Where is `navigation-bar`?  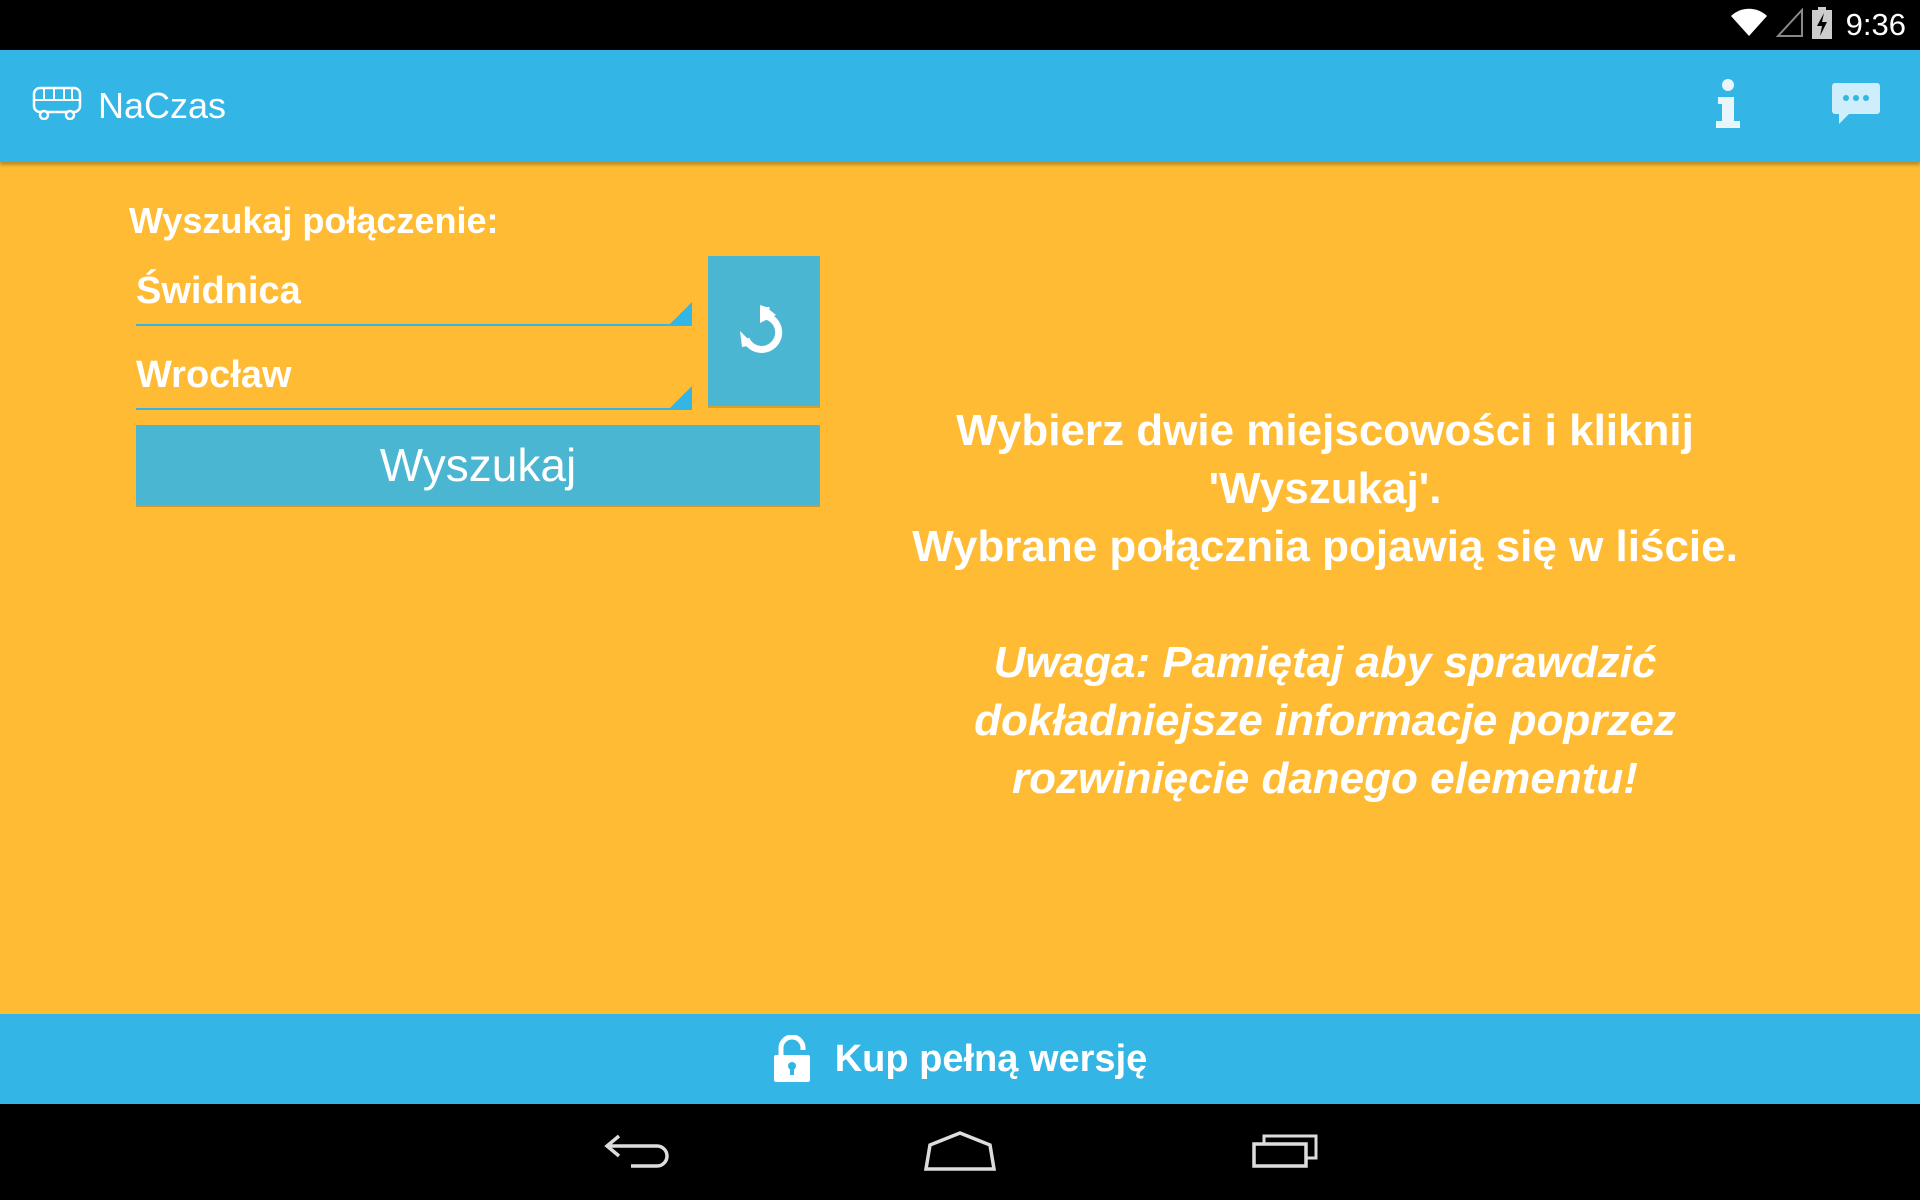 navigation-bar is located at coordinates (960, 1152).